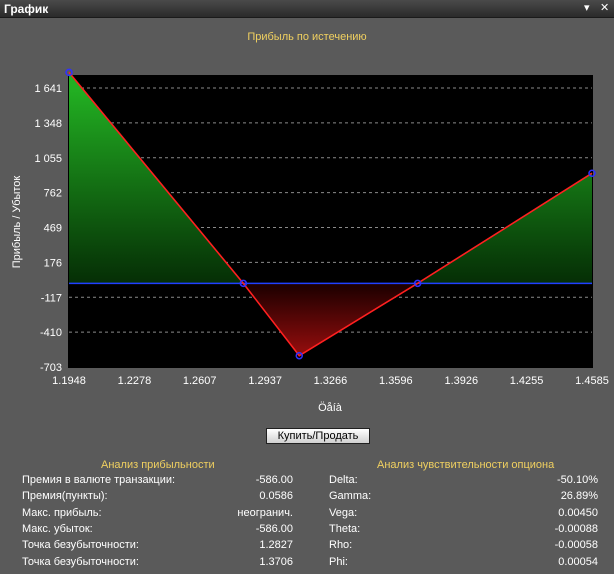 The image size is (614, 574). I want to click on profitability-row: Макс. прибыль: неогранич., so click(157, 514).